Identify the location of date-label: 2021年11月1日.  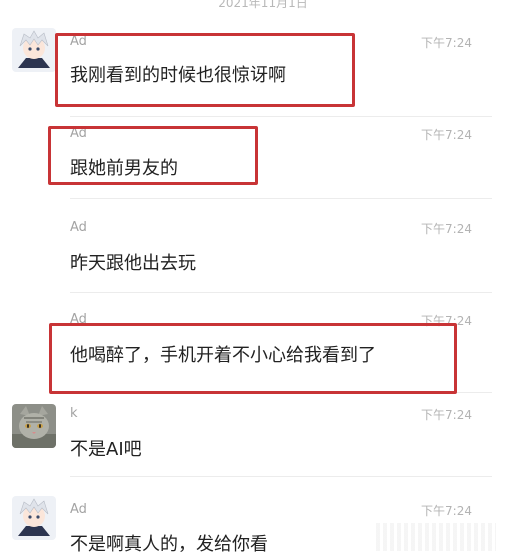
(263, 5).